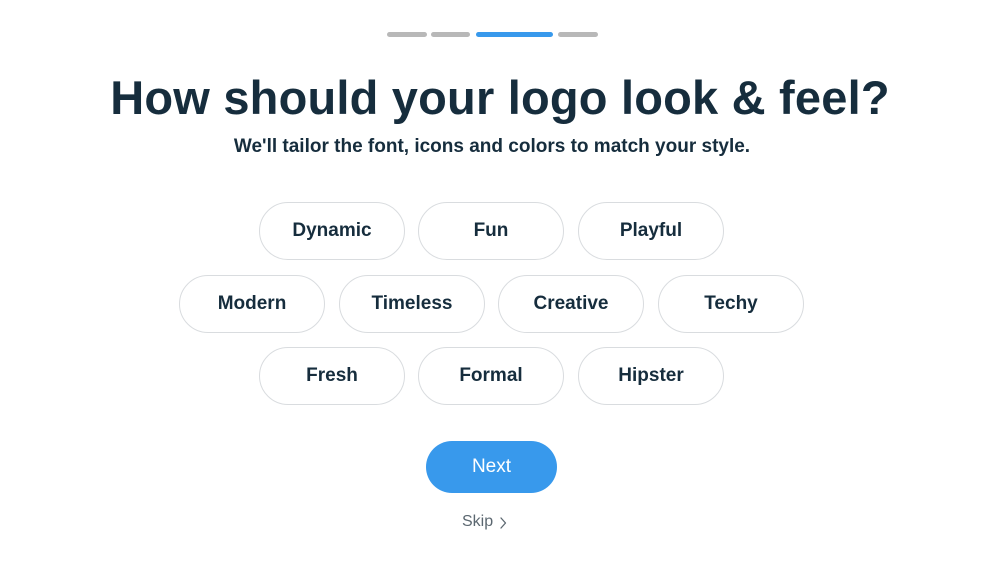 This screenshot has height=563, width=1000. What do you see at coordinates (332, 376) in the screenshot?
I see `style-option-fresh: Fresh` at bounding box center [332, 376].